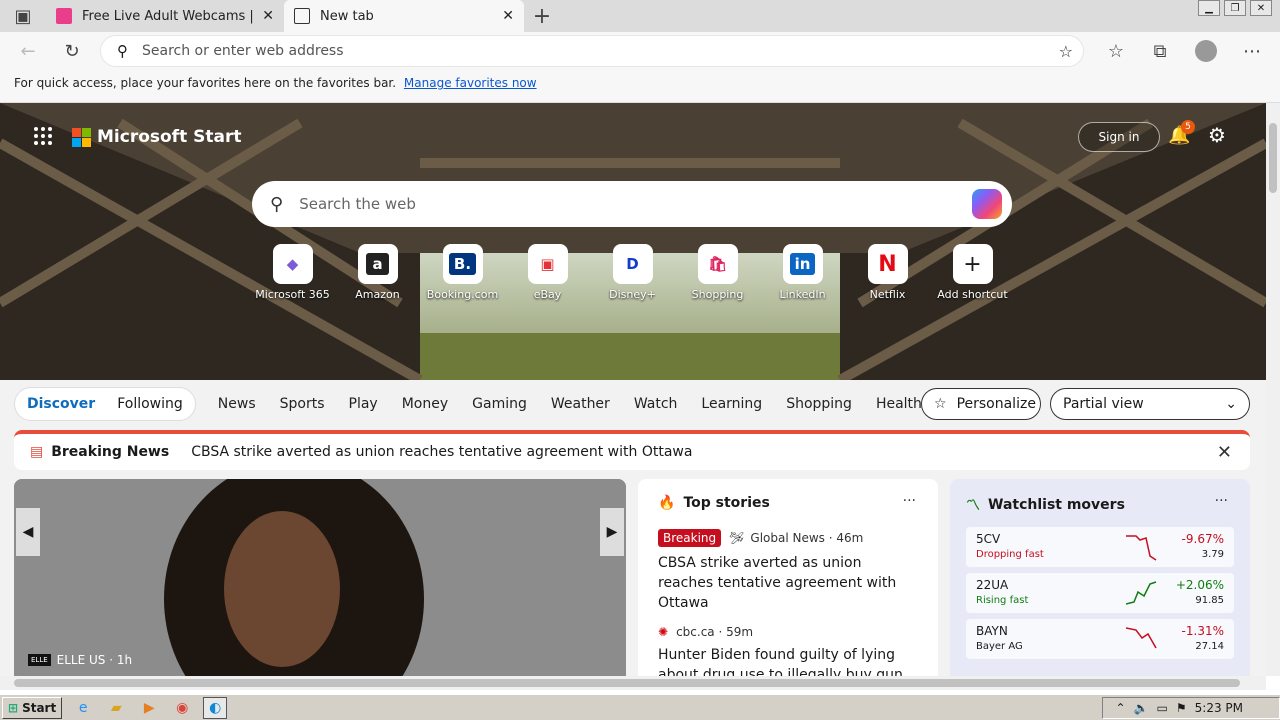  I want to click on sign-in-button: Sign in, so click(1119, 137).